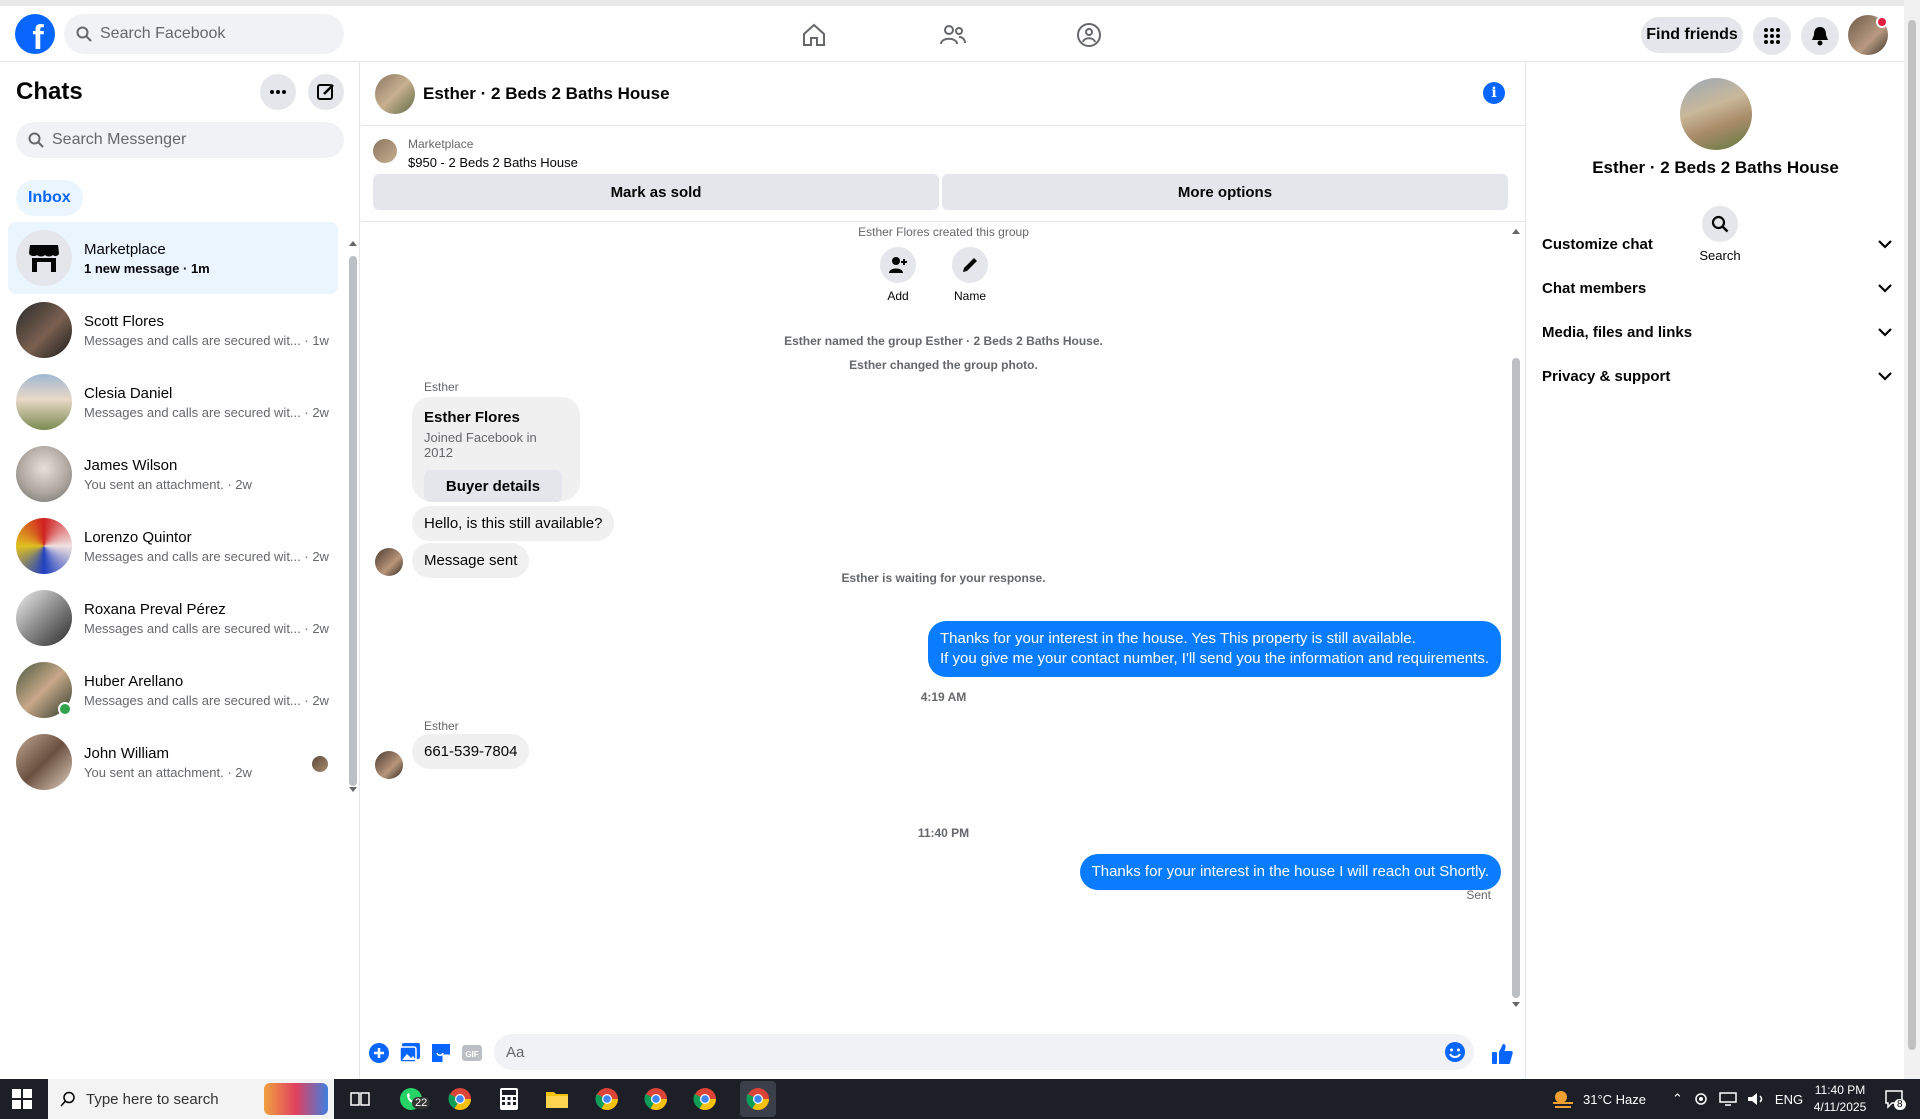 The image size is (1920, 1119). I want to click on weather-haze-icon, so click(1563, 1099).